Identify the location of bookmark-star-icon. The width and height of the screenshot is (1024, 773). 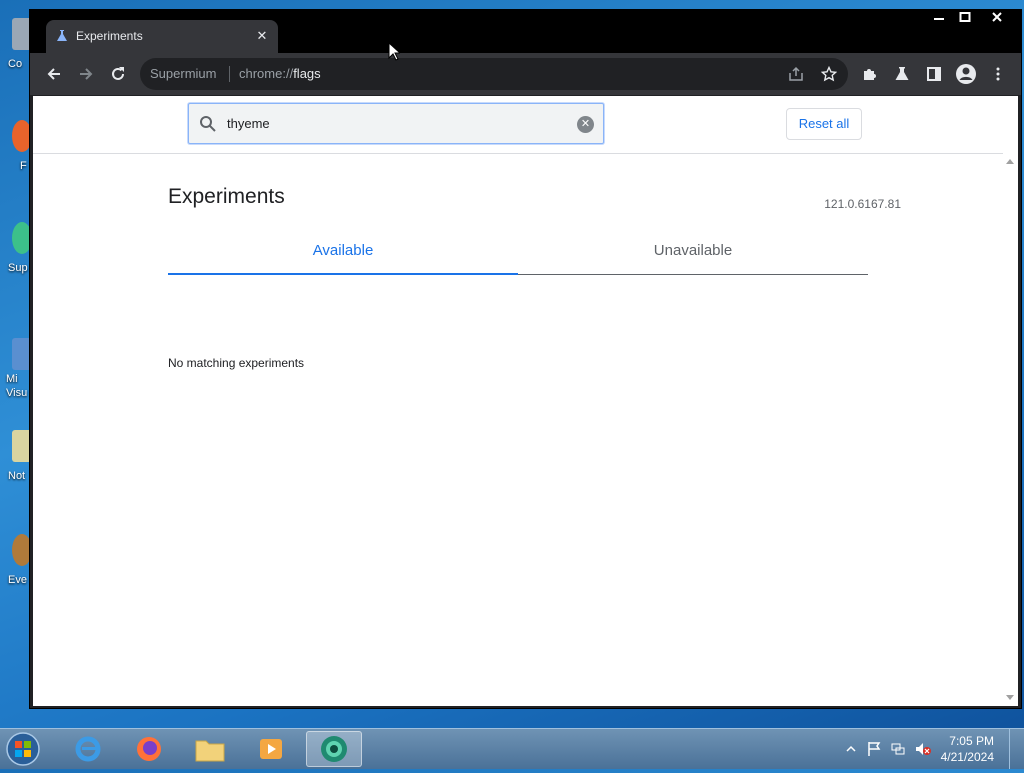
(829, 74).